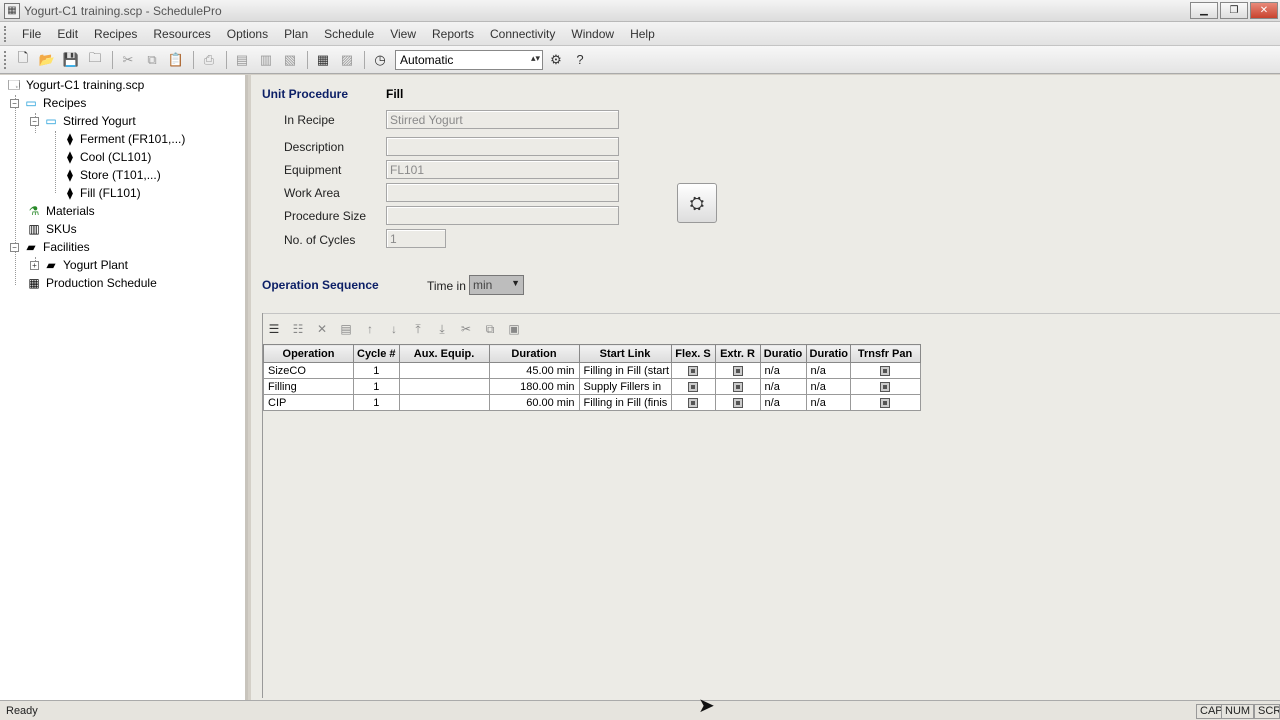 Image resolution: width=1280 pixels, height=720 pixels. Describe the element at coordinates (697, 203) in the screenshot. I see `equipment-diagram-icon: ⛭` at that location.